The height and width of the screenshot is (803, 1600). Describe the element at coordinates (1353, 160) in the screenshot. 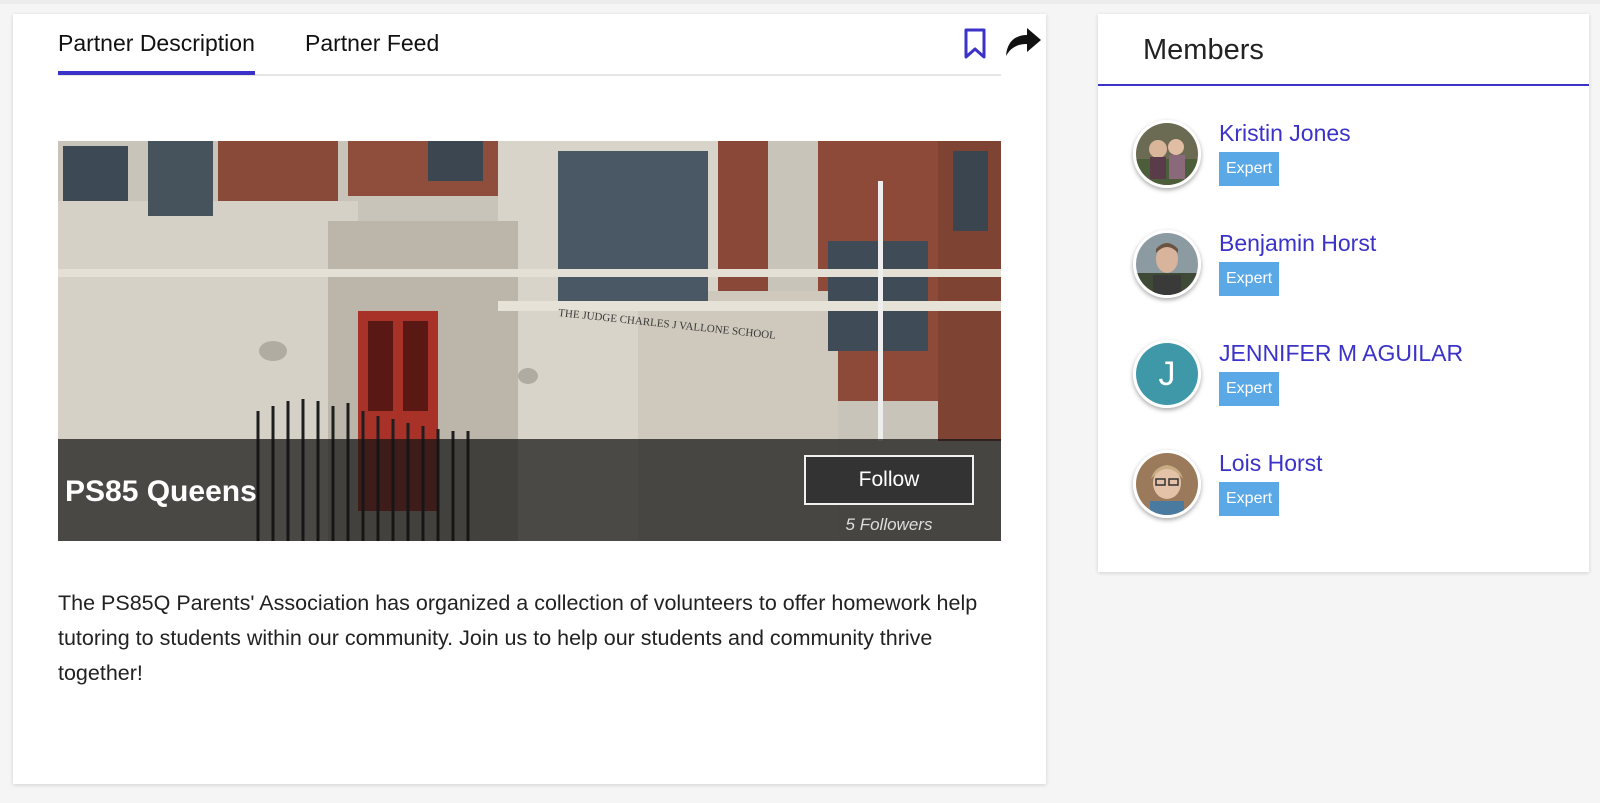

I see `member-item: Kristin Jones Expert` at that location.